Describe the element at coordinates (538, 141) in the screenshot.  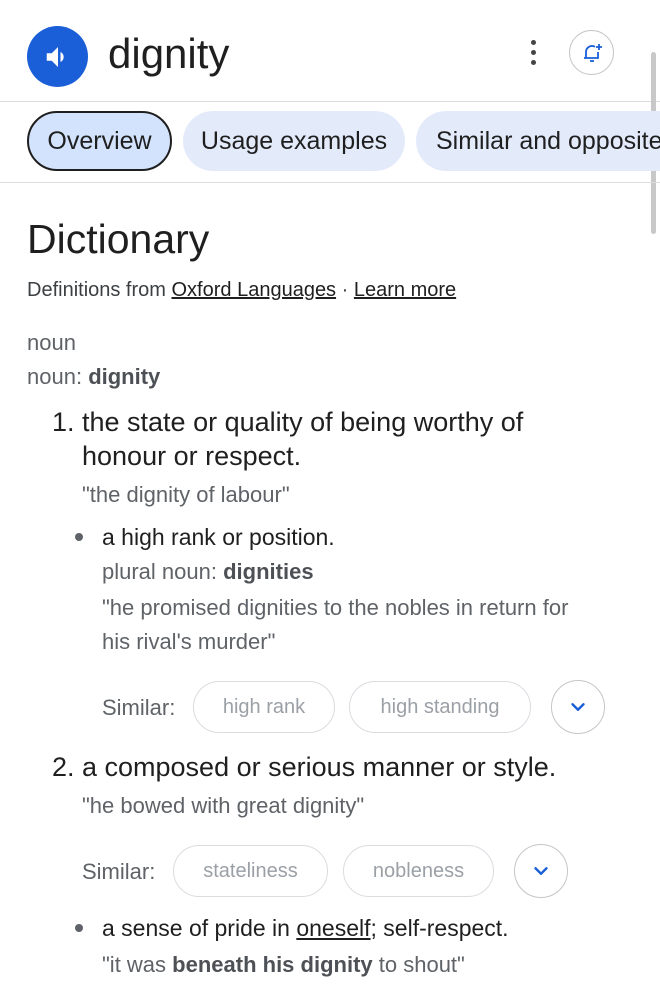
I see `tab-similar-opposite: Similar and opposite` at that location.